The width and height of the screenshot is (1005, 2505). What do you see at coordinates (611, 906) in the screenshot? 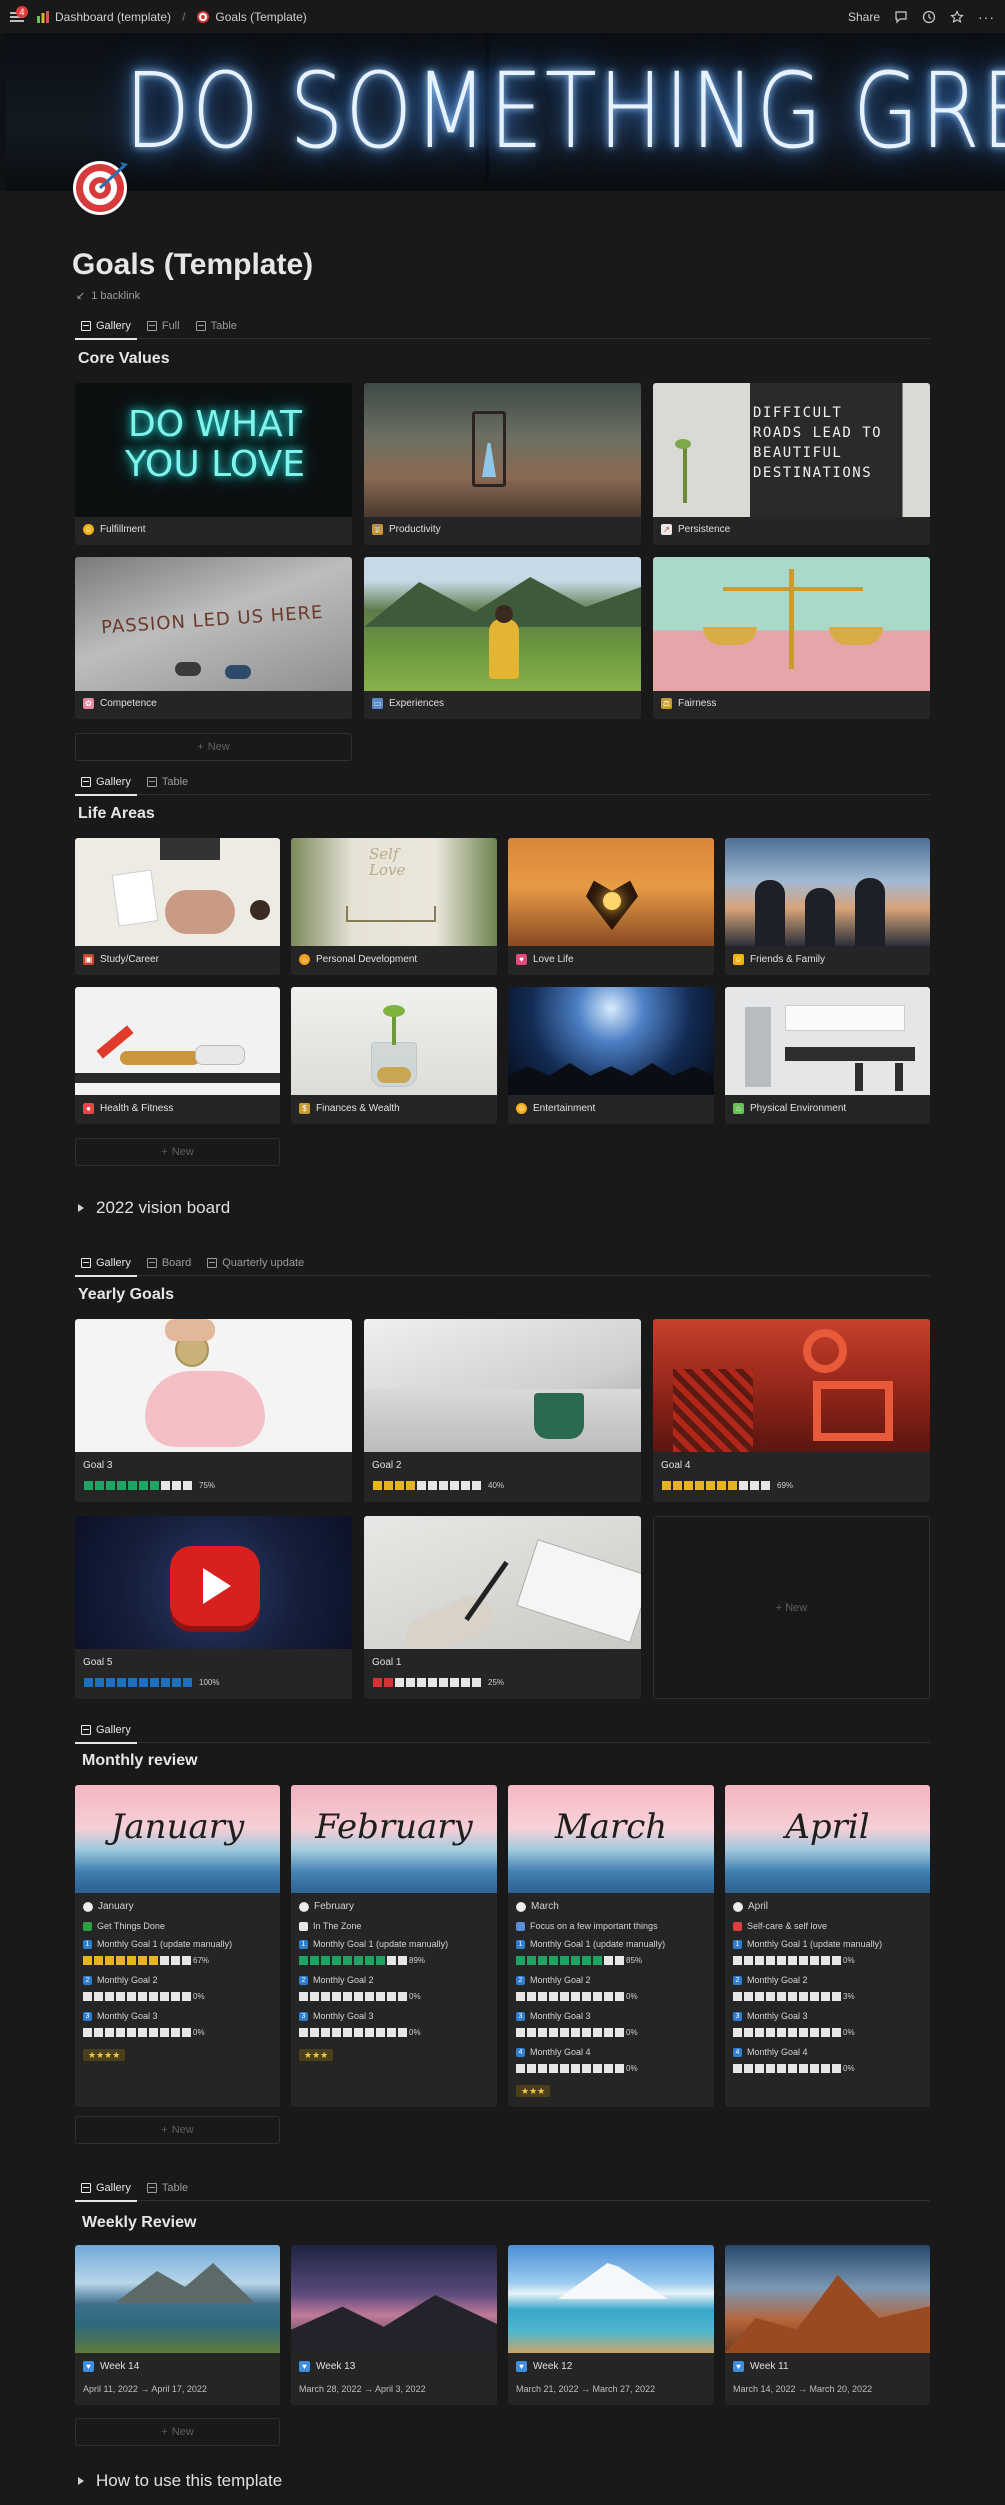
I see `life-area-card: ♥ Love Life` at bounding box center [611, 906].